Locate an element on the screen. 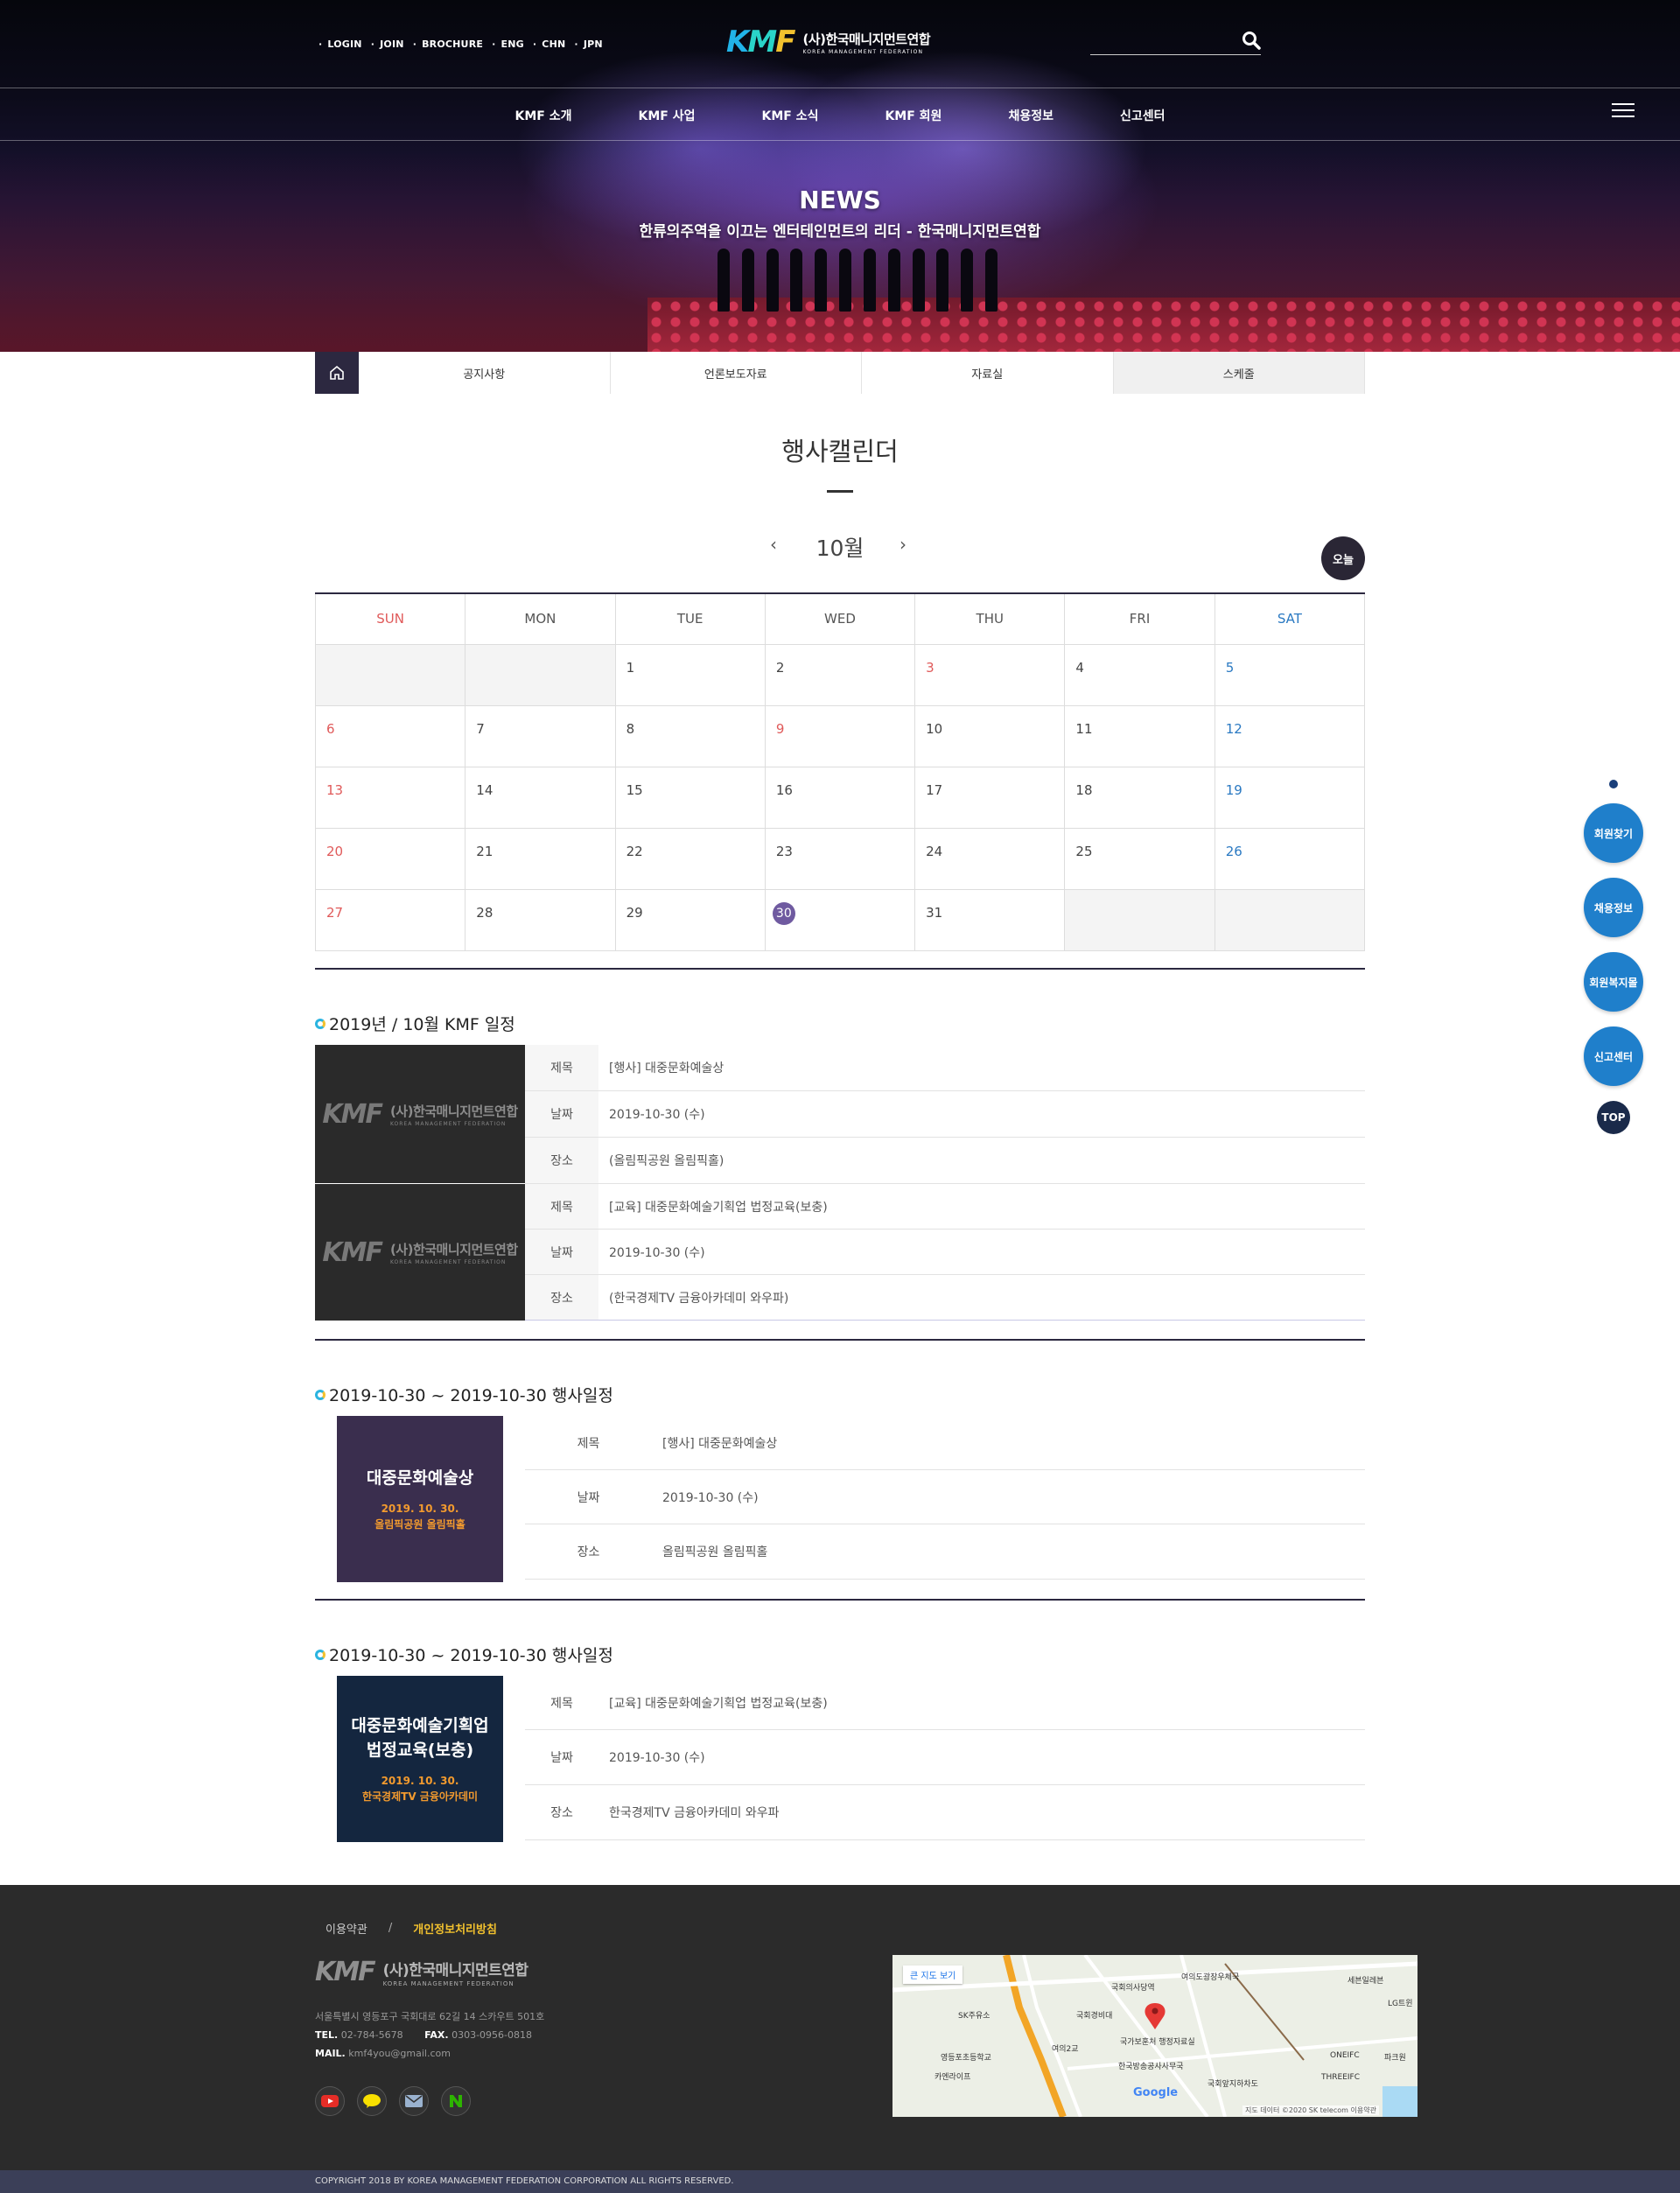 Image resolution: width=1680 pixels, height=2193 pixels. event-date: 2019-10-30 (수) is located at coordinates (657, 1252).